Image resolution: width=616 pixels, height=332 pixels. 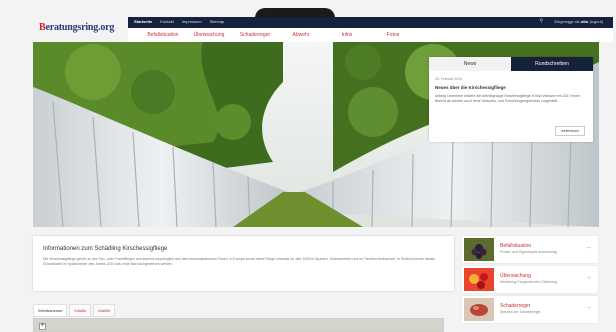 What do you see at coordinates (80, 27) in the screenshot?
I see `logo-text: eratungsring.org` at bounding box center [80, 27].